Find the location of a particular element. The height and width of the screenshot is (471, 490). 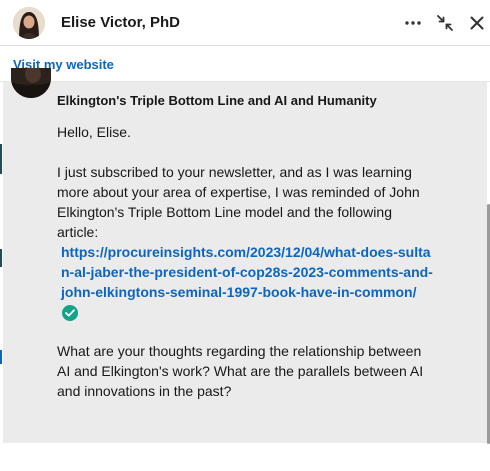

avatar is located at coordinates (29, 23).